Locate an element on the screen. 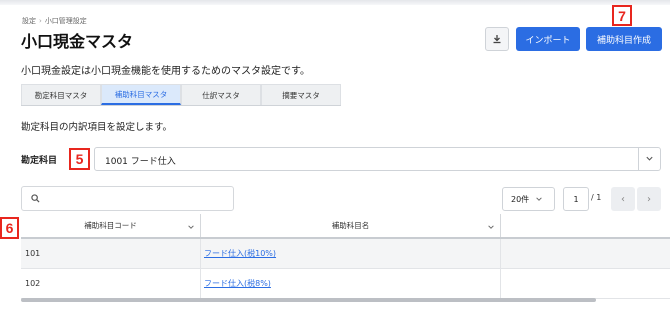  search-icon is located at coordinates (35, 198).